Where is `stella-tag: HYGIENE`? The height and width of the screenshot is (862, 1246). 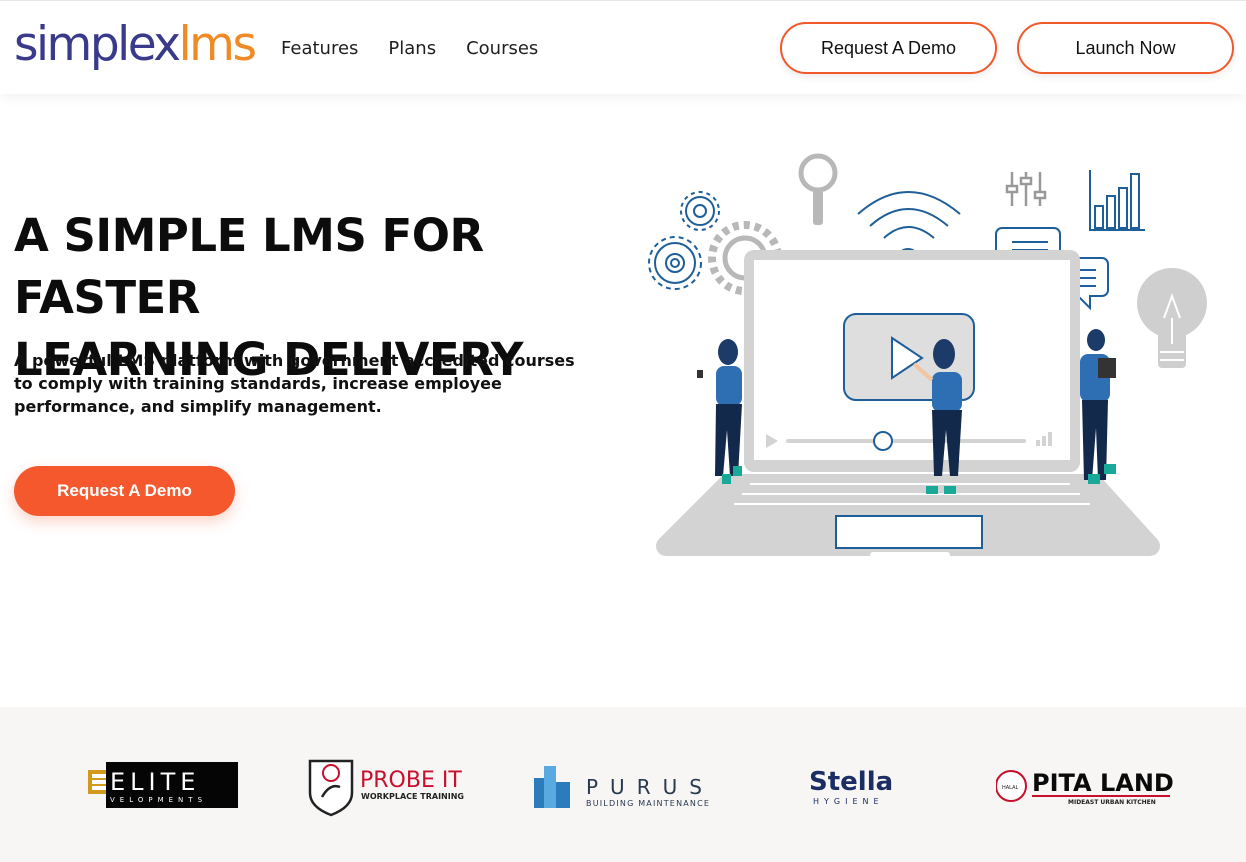
stella-tag: HYGIENE is located at coordinates (848, 801).